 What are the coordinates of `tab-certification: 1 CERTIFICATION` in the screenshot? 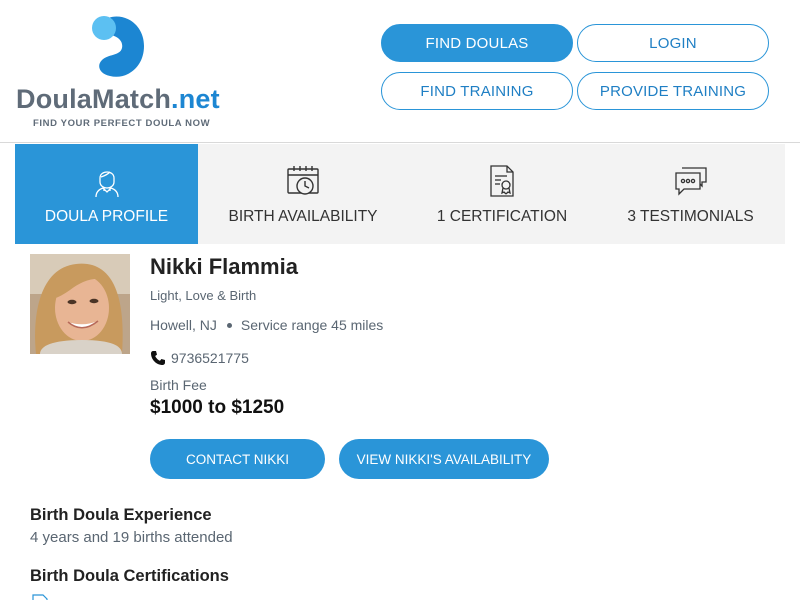 It's located at (502, 194).